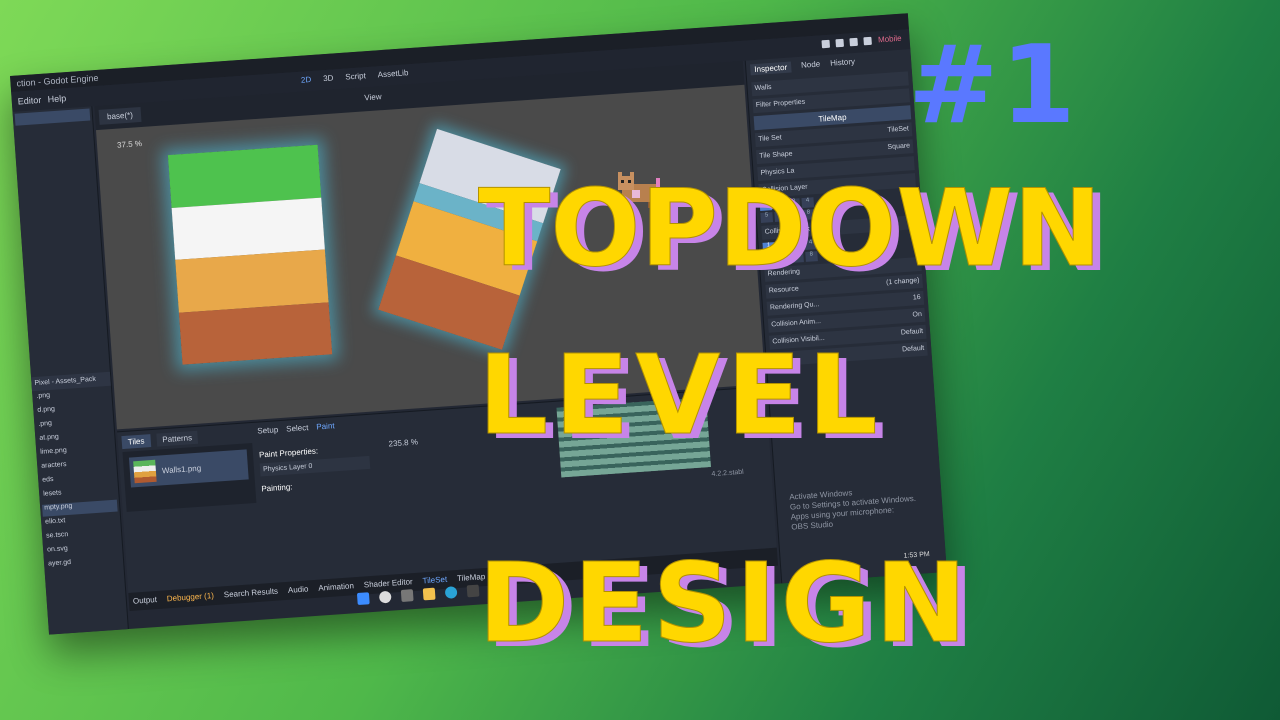  What do you see at coordinates (120, 115) in the screenshot?
I see `scene-tab-base: base(*)` at bounding box center [120, 115].